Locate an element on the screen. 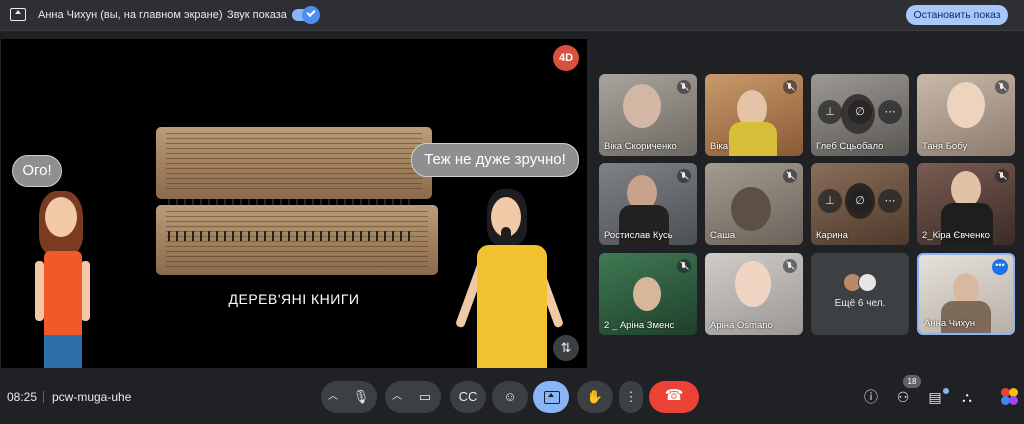 The height and width of the screenshot is (424, 1024). participant-tile: Саша is located at coordinates (754, 204).